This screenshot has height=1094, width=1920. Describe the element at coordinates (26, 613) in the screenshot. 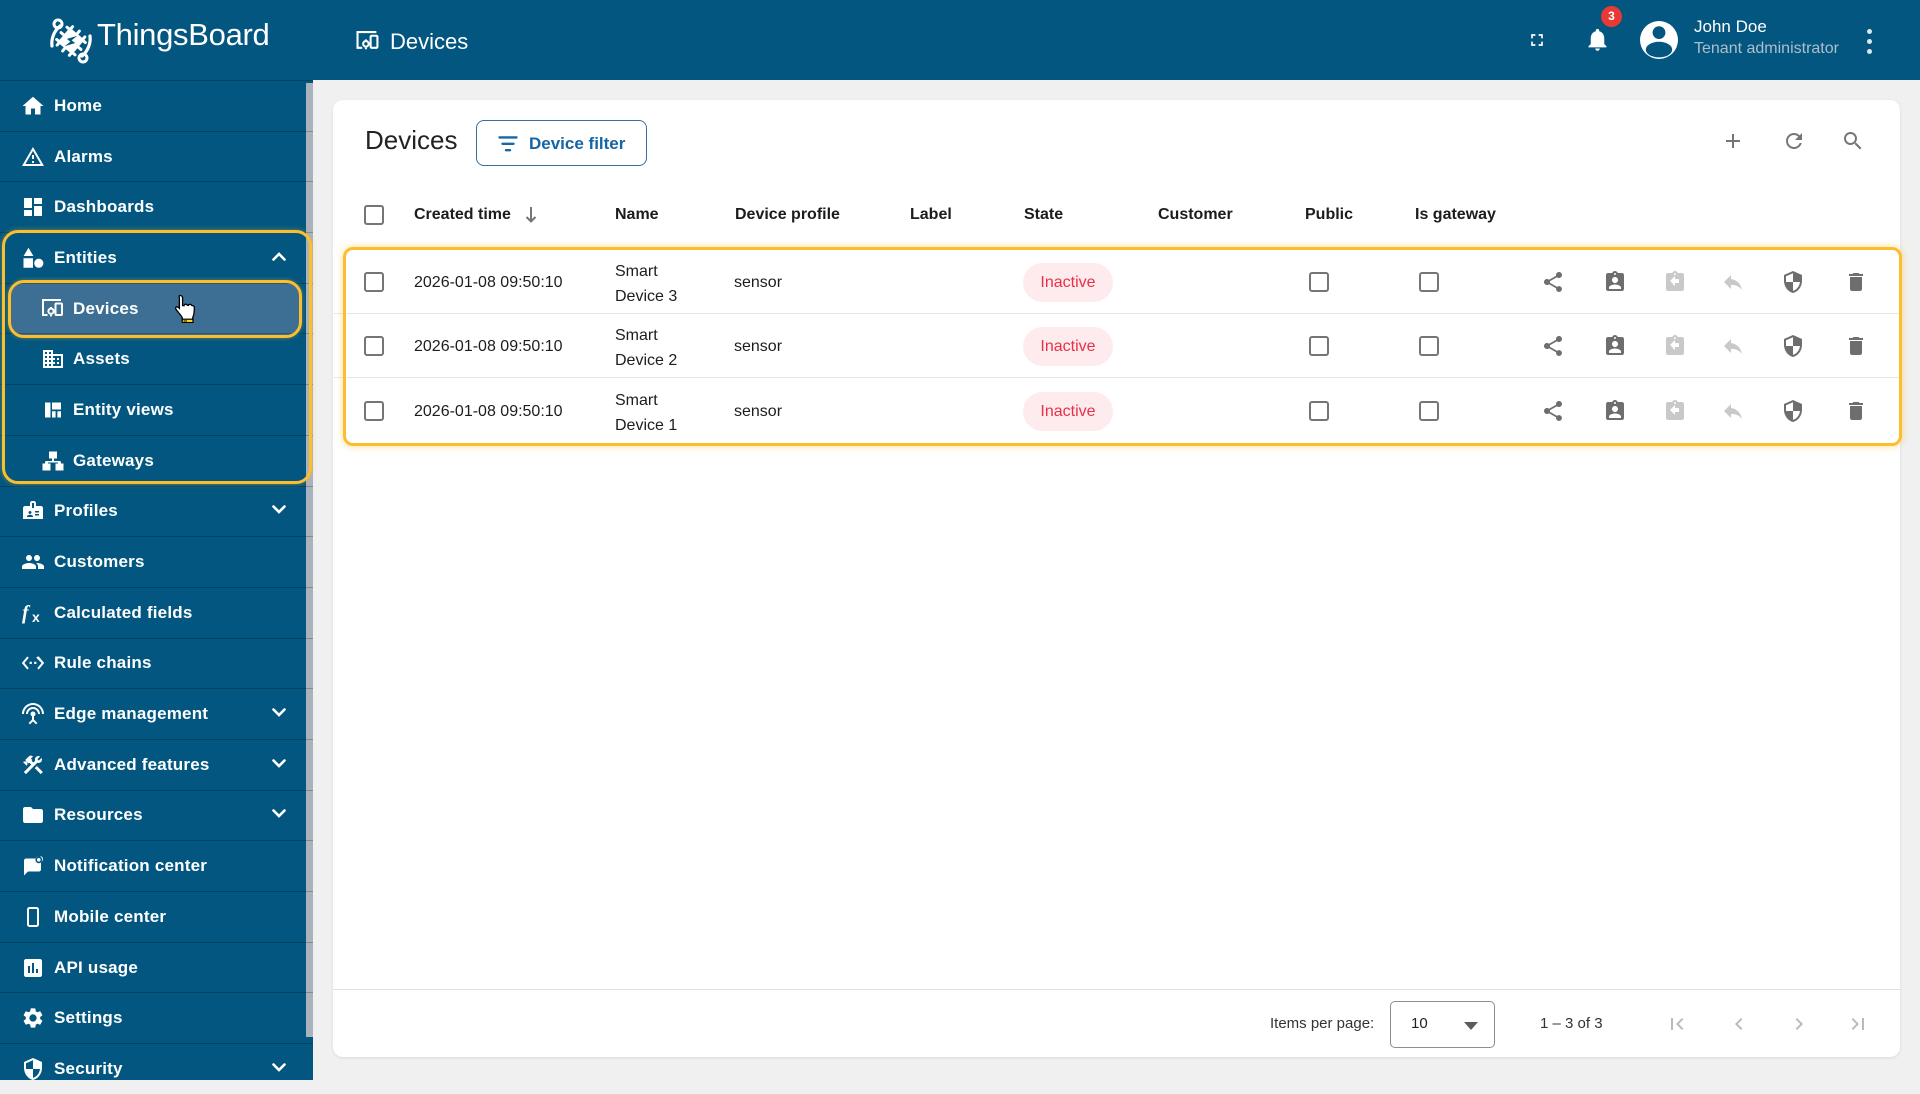

I see `svg-text: f` at that location.